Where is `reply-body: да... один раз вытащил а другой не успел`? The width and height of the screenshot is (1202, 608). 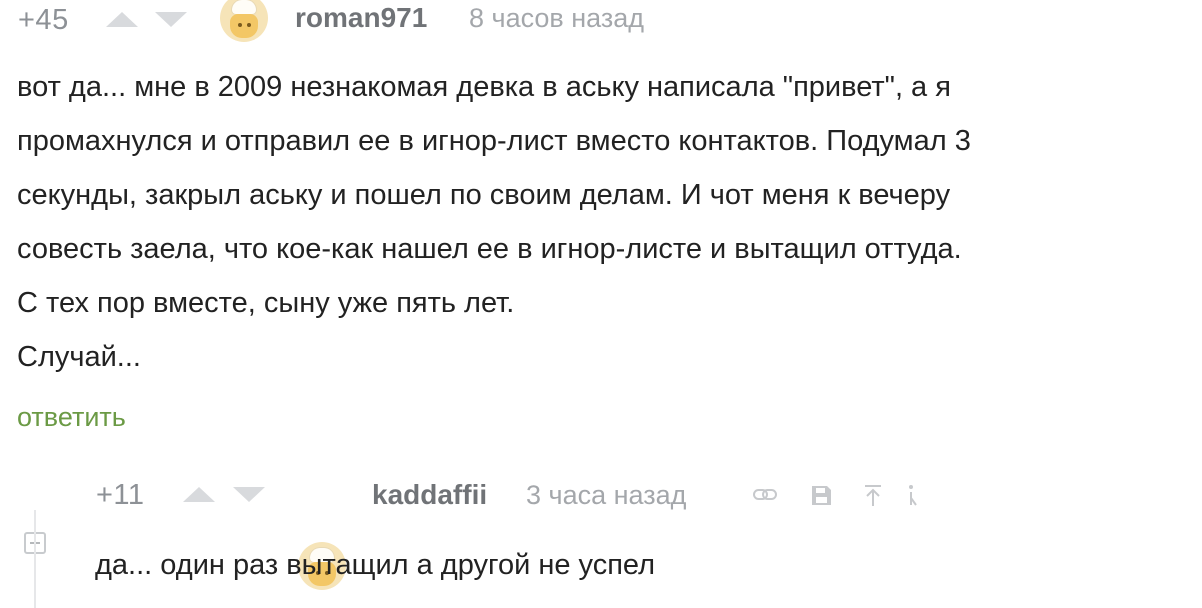
reply-body: да... один раз вытащил а другой не успел is located at coordinates (645, 565).